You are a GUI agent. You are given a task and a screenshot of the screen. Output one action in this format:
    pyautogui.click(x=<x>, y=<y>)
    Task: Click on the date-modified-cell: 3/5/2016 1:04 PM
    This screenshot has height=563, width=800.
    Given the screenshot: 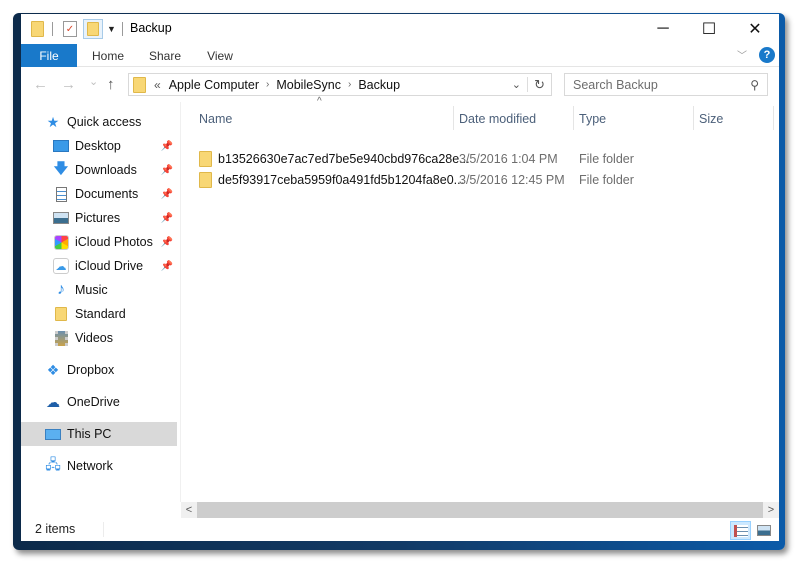 What is the action you would take?
    pyautogui.click(x=508, y=158)
    